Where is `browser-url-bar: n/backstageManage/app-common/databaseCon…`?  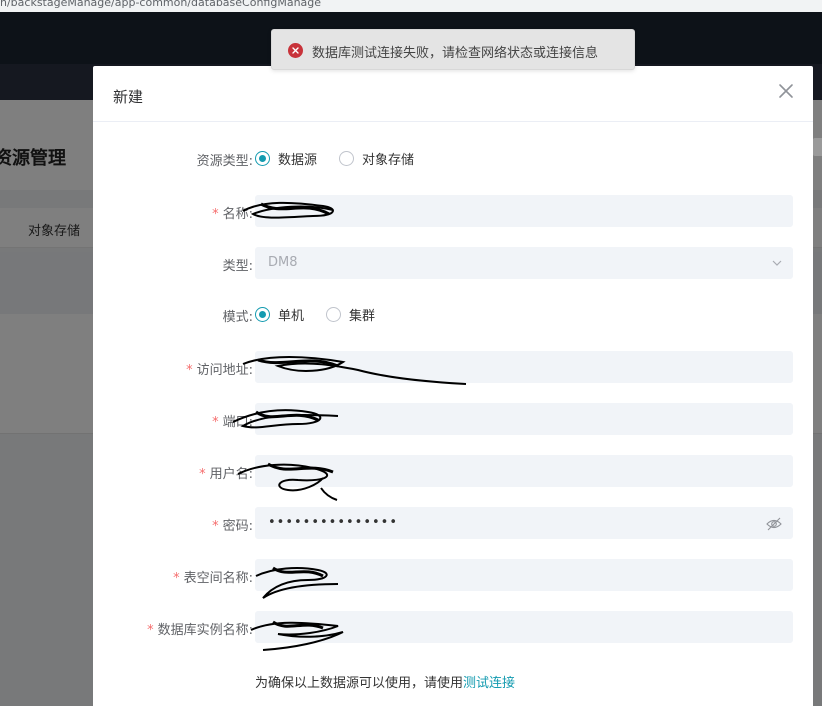
browser-url-bar: n/backstageManage/app-common/databaseCon… is located at coordinates (411, 6).